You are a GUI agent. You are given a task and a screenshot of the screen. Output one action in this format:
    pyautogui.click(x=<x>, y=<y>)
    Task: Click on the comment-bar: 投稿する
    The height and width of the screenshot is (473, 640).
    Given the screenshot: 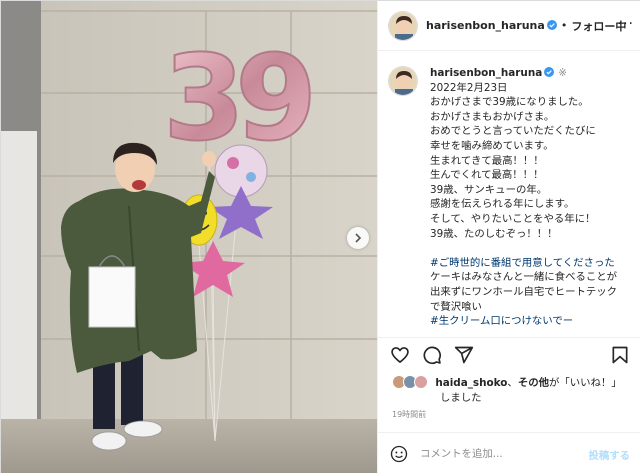 What is the action you would take?
    pyautogui.click(x=509, y=452)
    